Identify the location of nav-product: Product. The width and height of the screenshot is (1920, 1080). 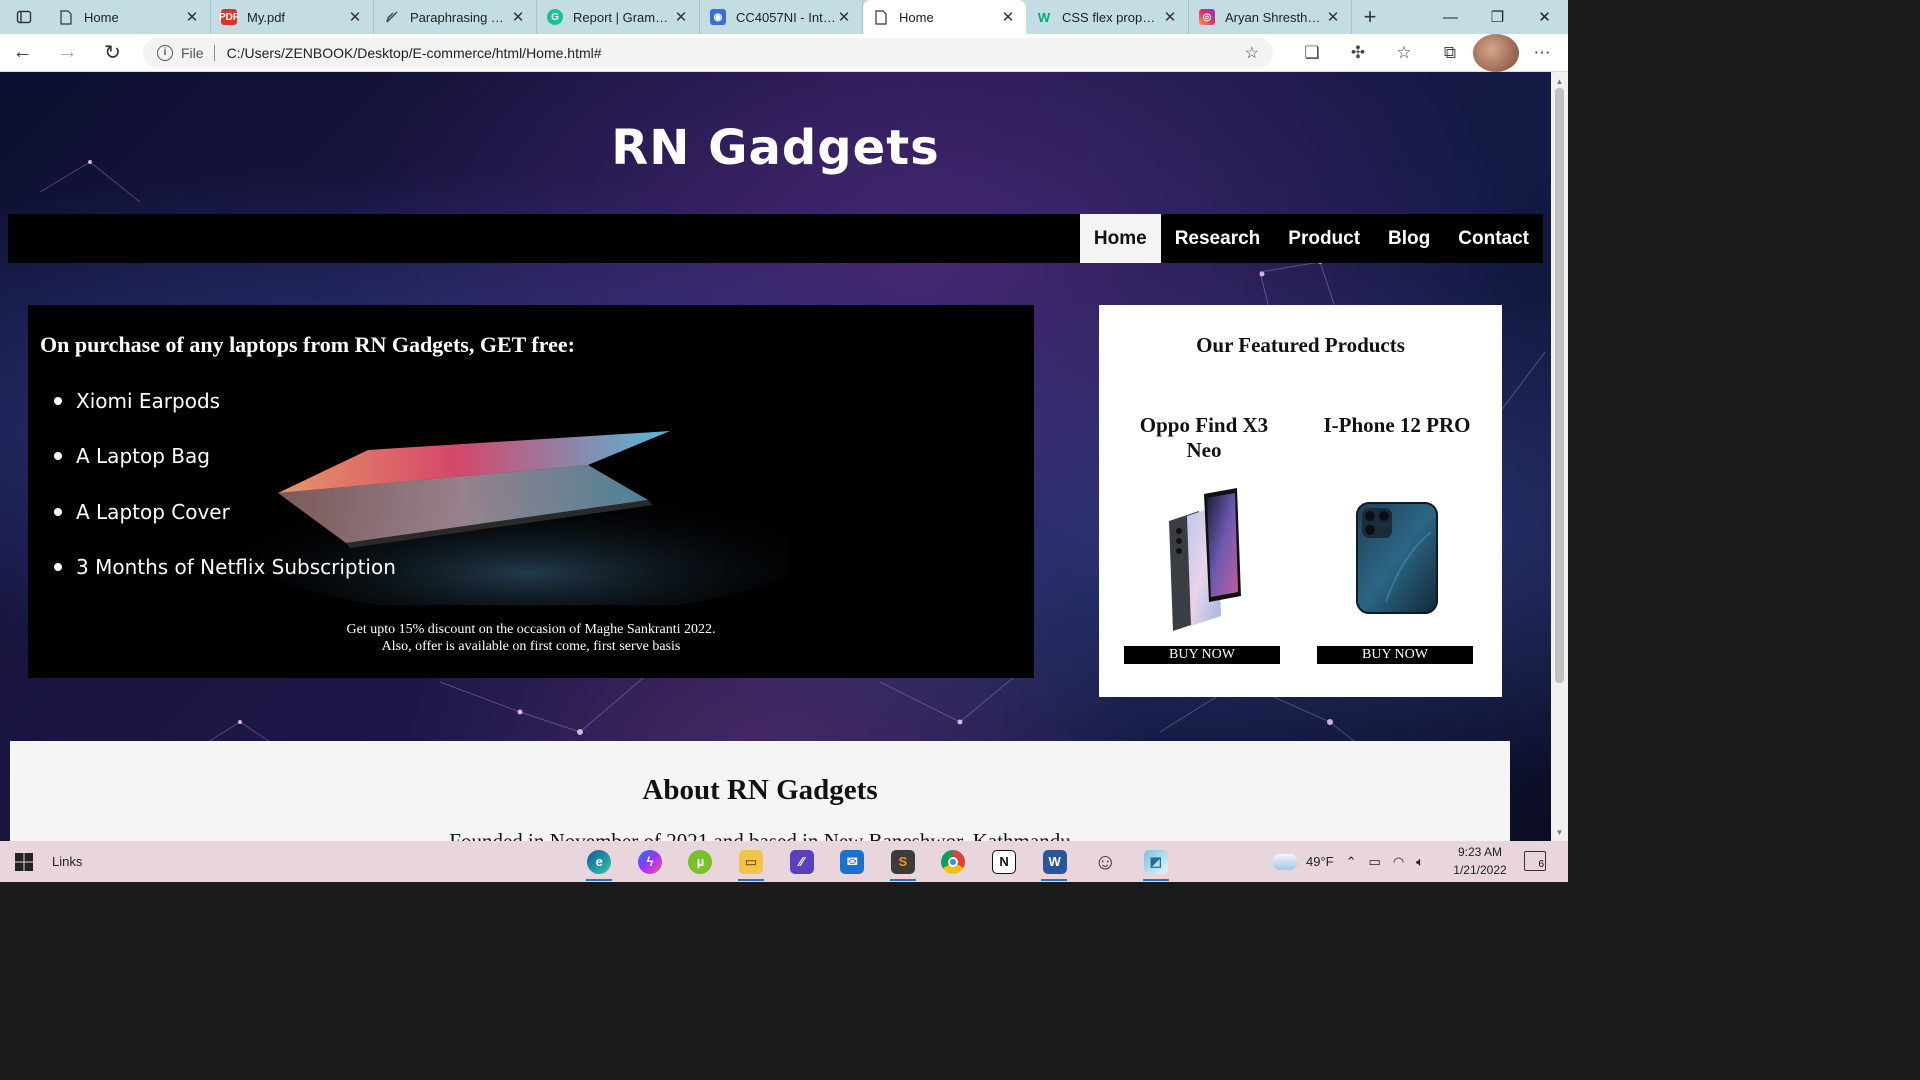
(1324, 238).